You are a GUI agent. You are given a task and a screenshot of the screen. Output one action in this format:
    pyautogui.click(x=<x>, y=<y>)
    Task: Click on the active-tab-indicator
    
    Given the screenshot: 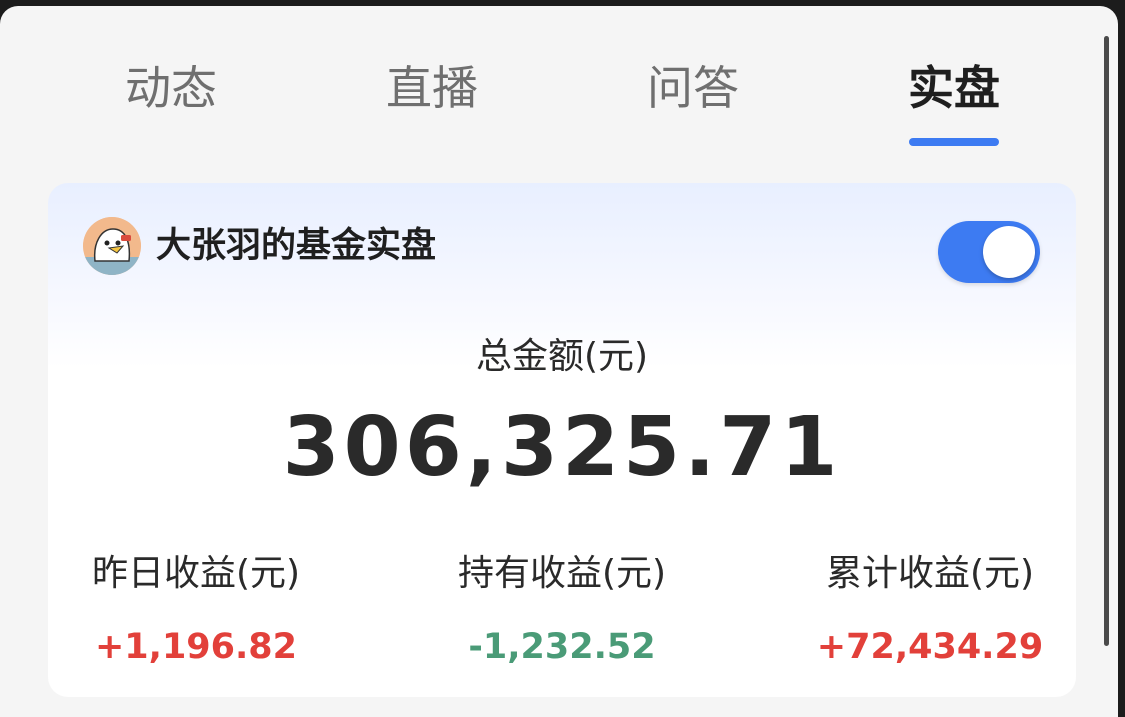 What is the action you would take?
    pyautogui.click(x=954, y=142)
    